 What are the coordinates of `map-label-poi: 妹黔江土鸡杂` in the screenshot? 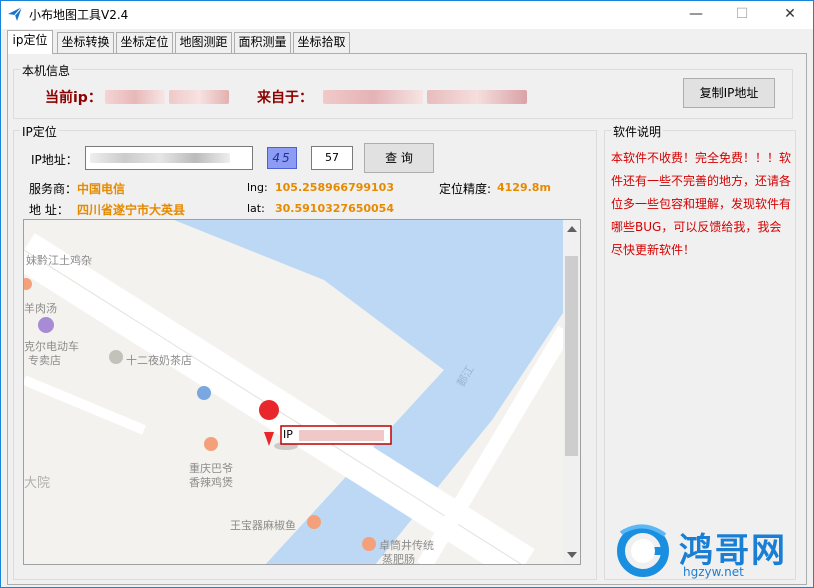 It's located at (59, 260).